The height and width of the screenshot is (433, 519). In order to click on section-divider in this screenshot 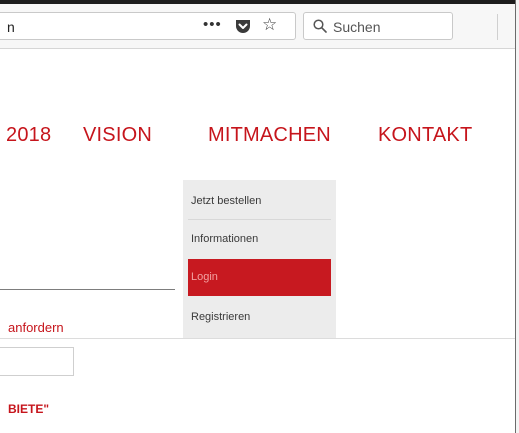, I will do `click(257, 338)`.